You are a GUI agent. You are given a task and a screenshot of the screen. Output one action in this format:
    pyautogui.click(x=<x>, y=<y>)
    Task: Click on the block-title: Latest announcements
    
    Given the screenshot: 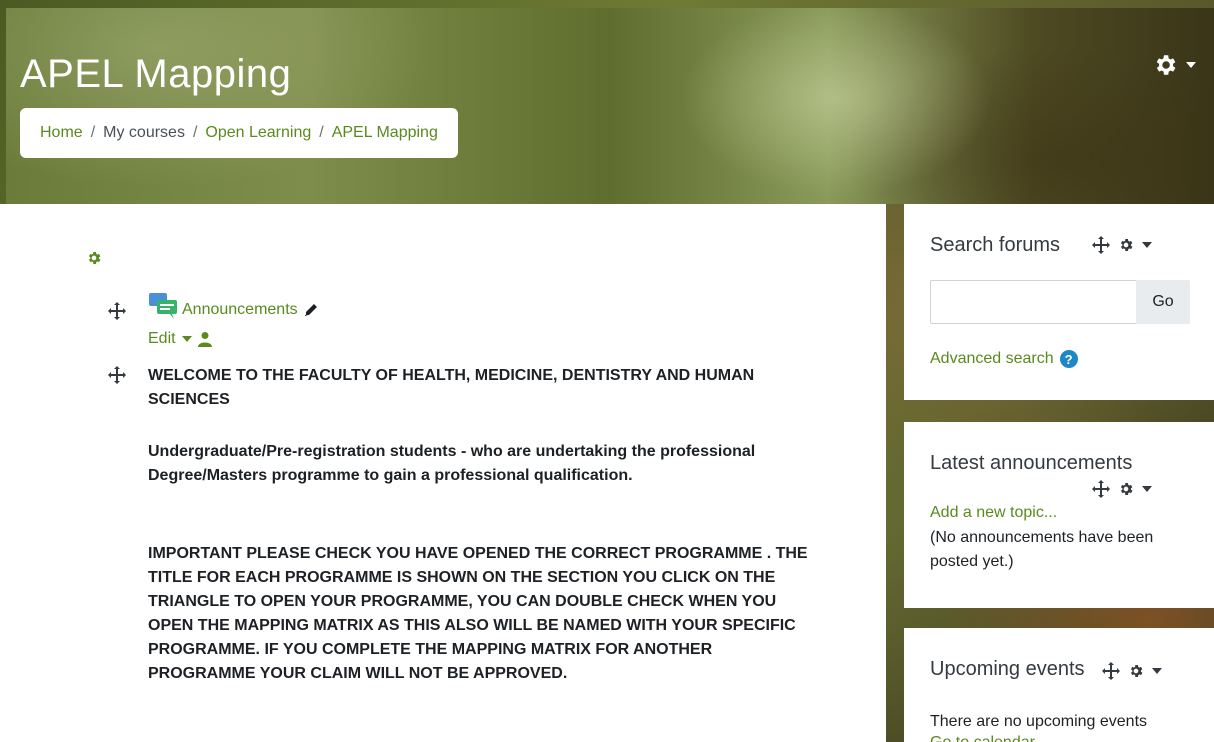 What is the action you would take?
    pyautogui.click(x=1031, y=463)
    